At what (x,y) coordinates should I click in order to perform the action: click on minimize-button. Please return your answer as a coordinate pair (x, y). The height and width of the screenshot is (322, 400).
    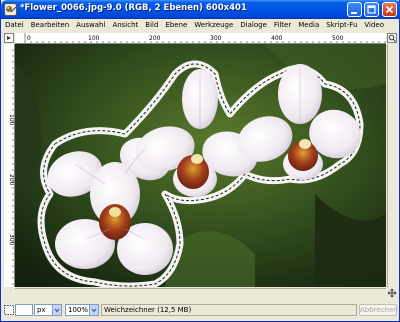
    Looking at the image, I should click on (354, 9).